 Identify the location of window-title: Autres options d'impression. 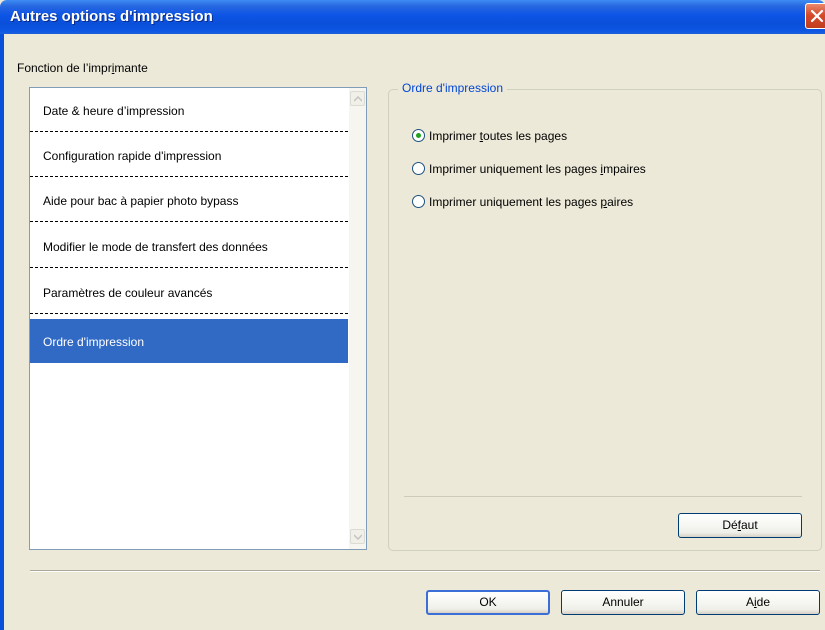
(111, 16).